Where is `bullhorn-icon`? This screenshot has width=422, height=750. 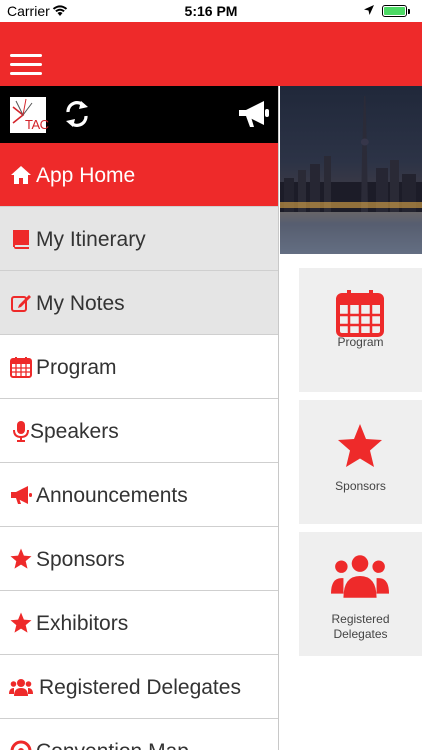 bullhorn-icon is located at coordinates (21, 495).